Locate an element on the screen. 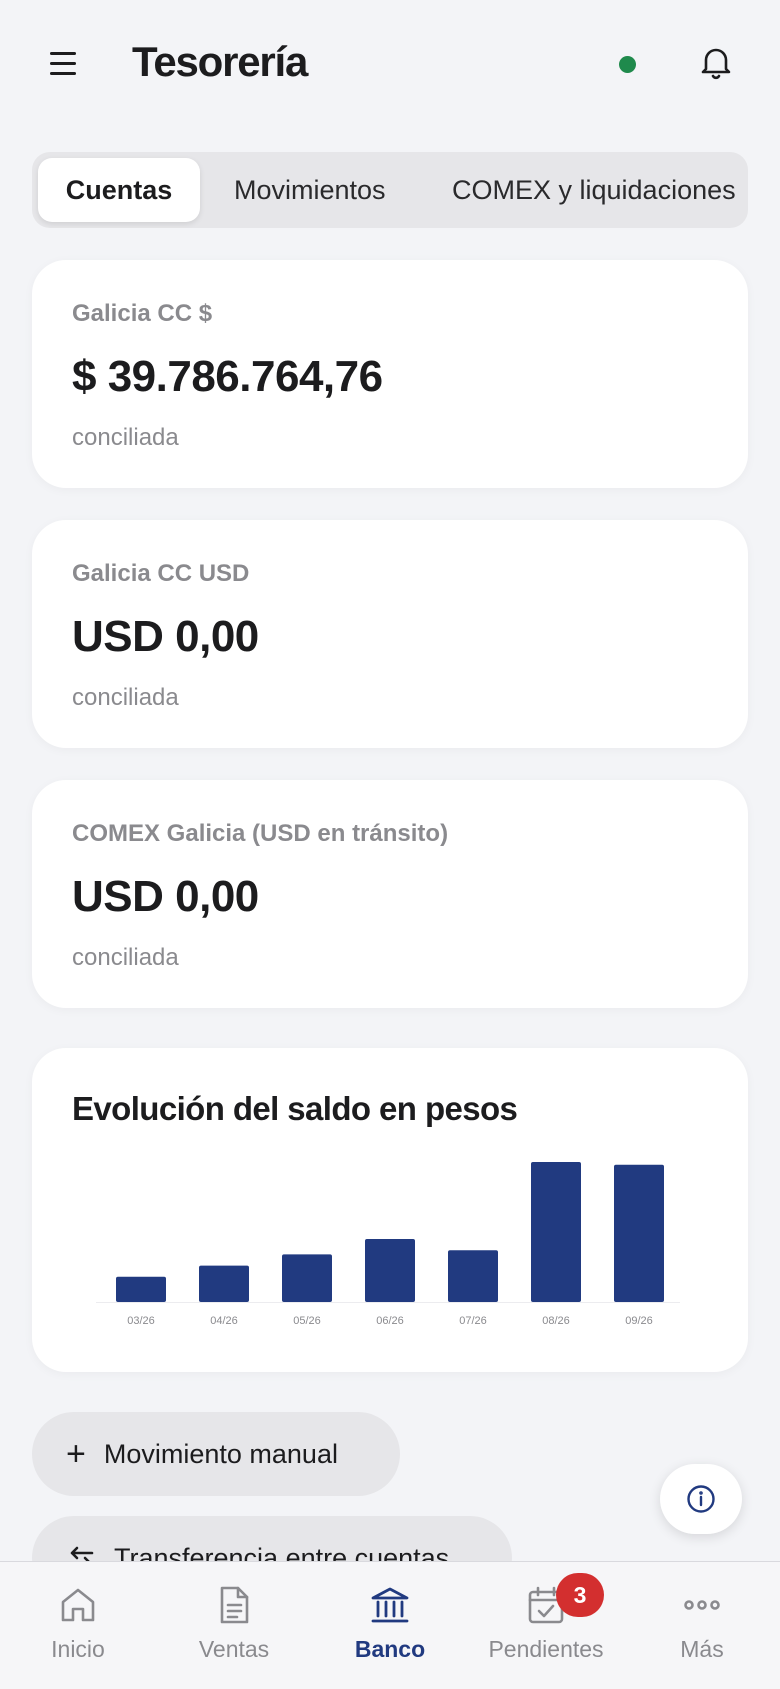  manual-movement-button: + Movimiento manual is located at coordinates (216, 1454).